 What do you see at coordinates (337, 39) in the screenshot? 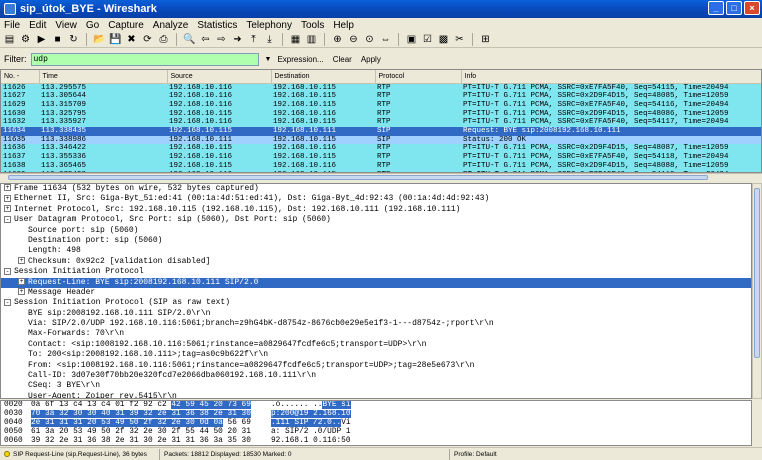
I see `zoom-in-icon: ⊕` at bounding box center [337, 39].